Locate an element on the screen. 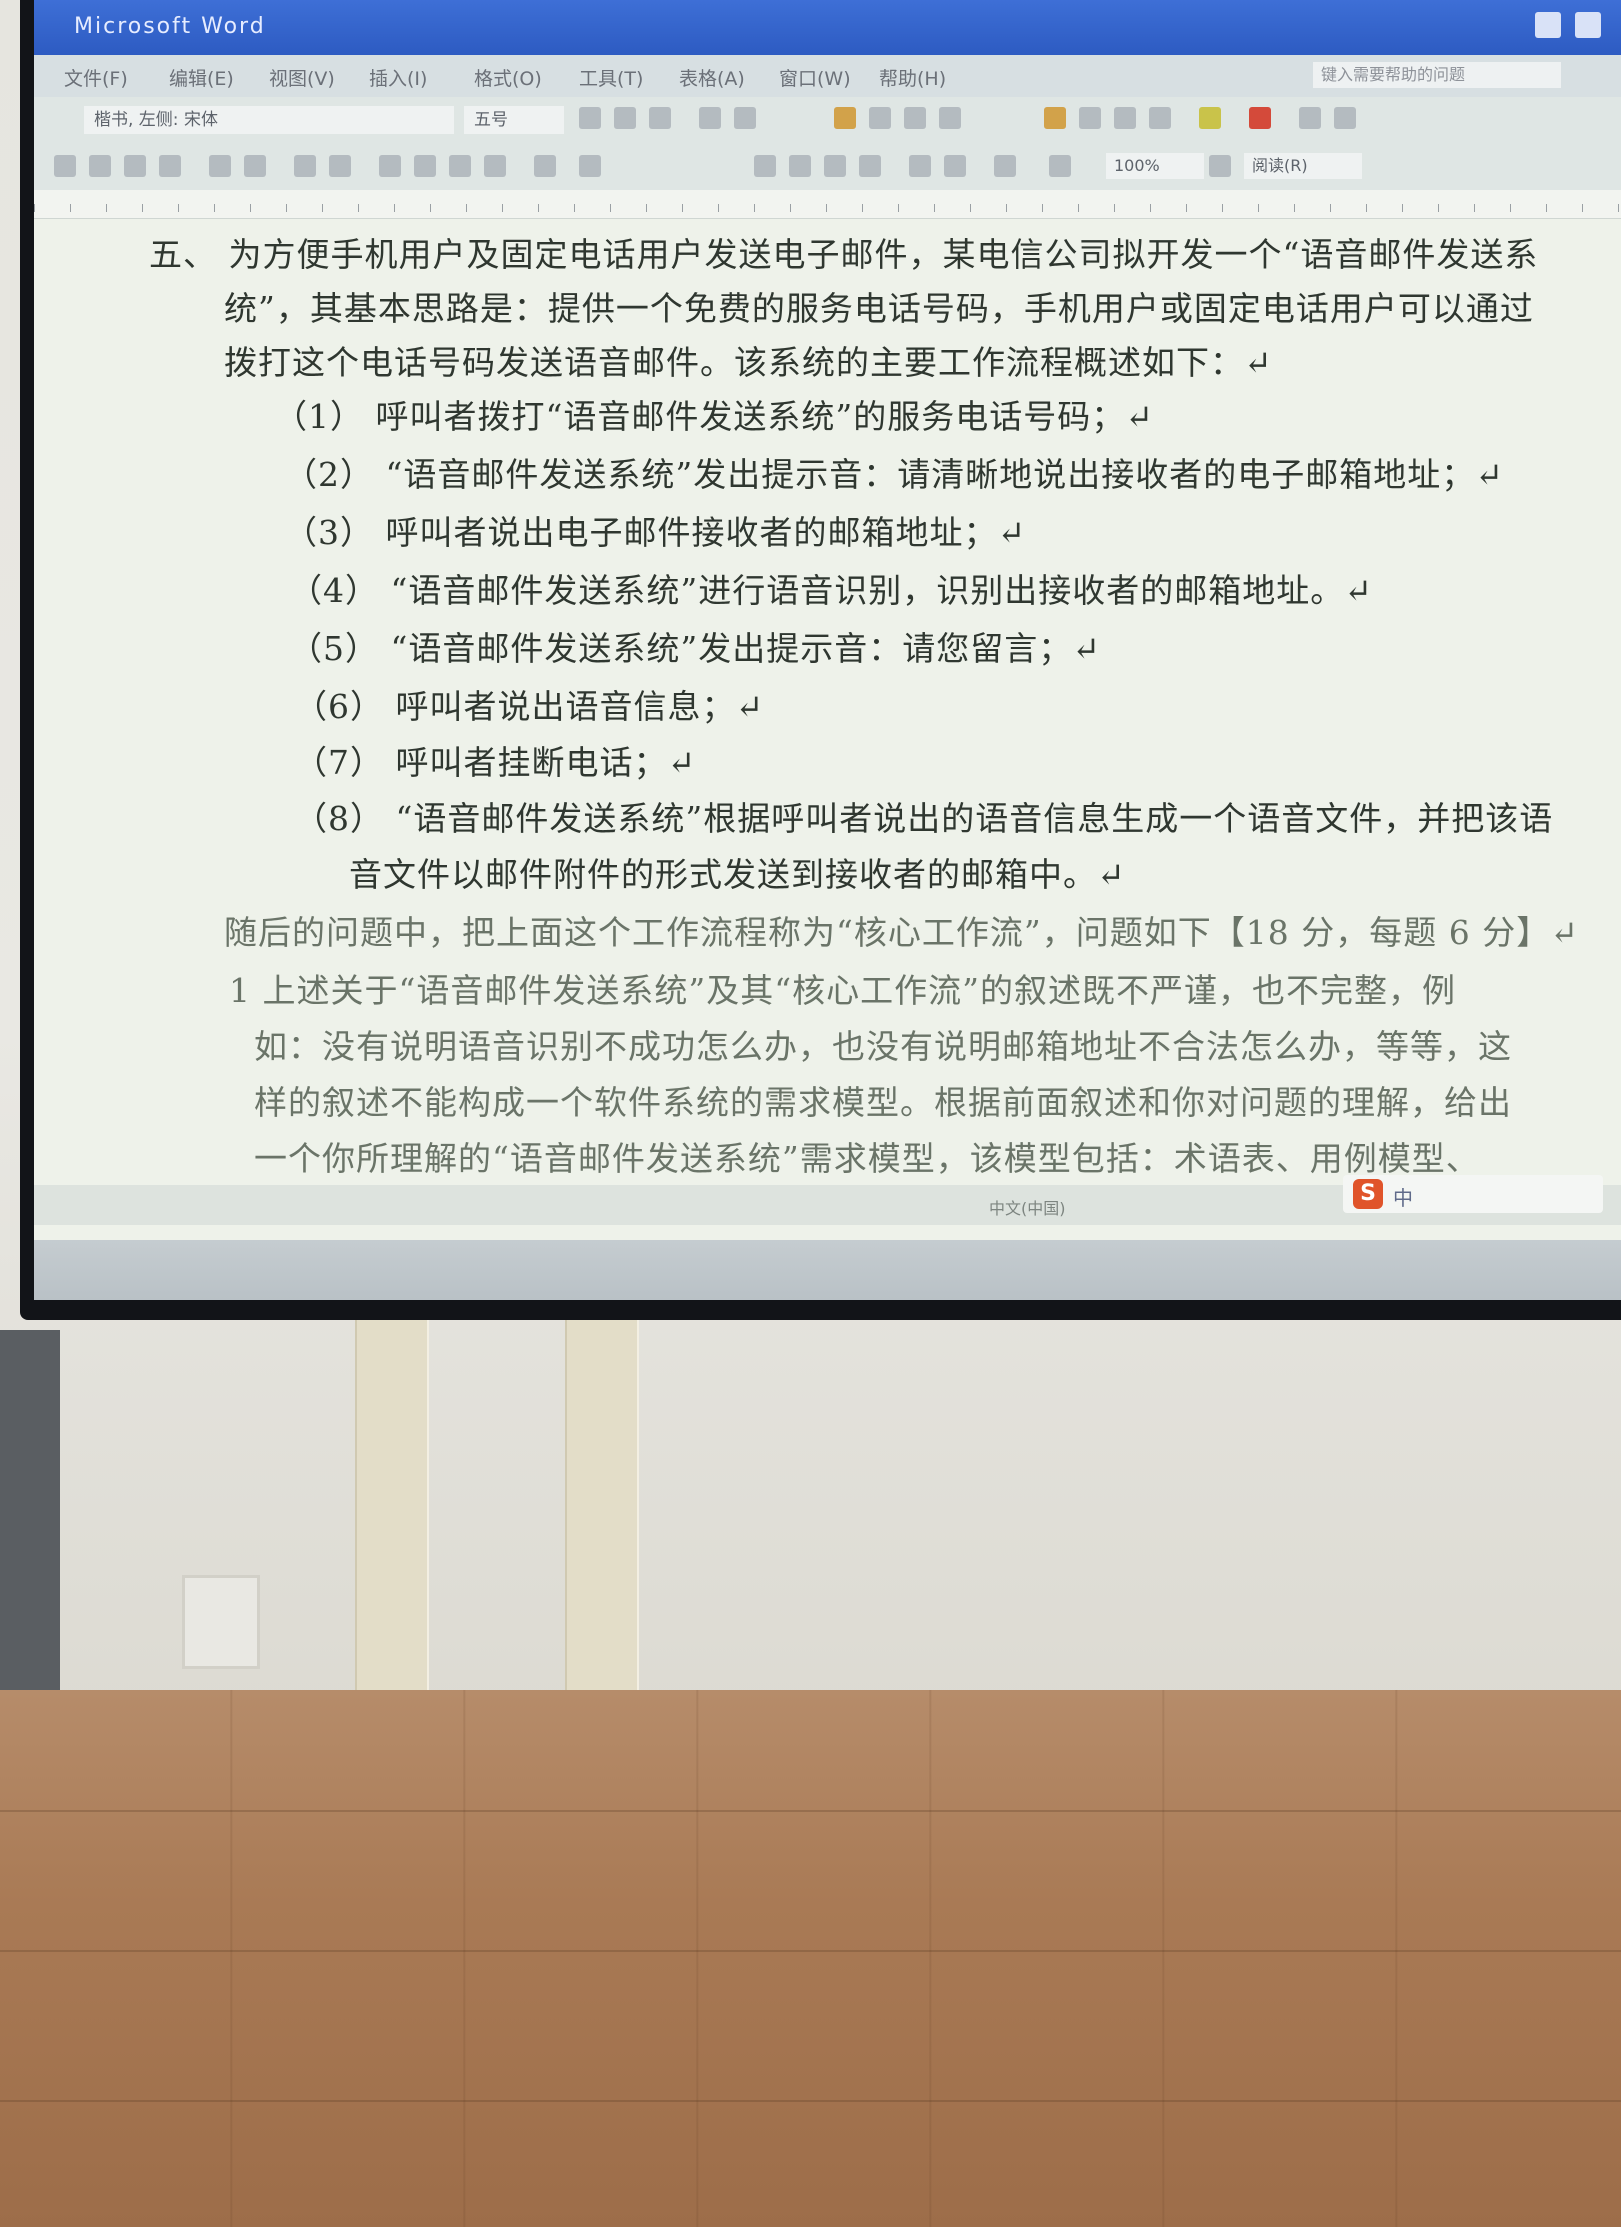 This screenshot has height=2227, width=1621. language-status: 中文(中国) is located at coordinates (1027, 1208).